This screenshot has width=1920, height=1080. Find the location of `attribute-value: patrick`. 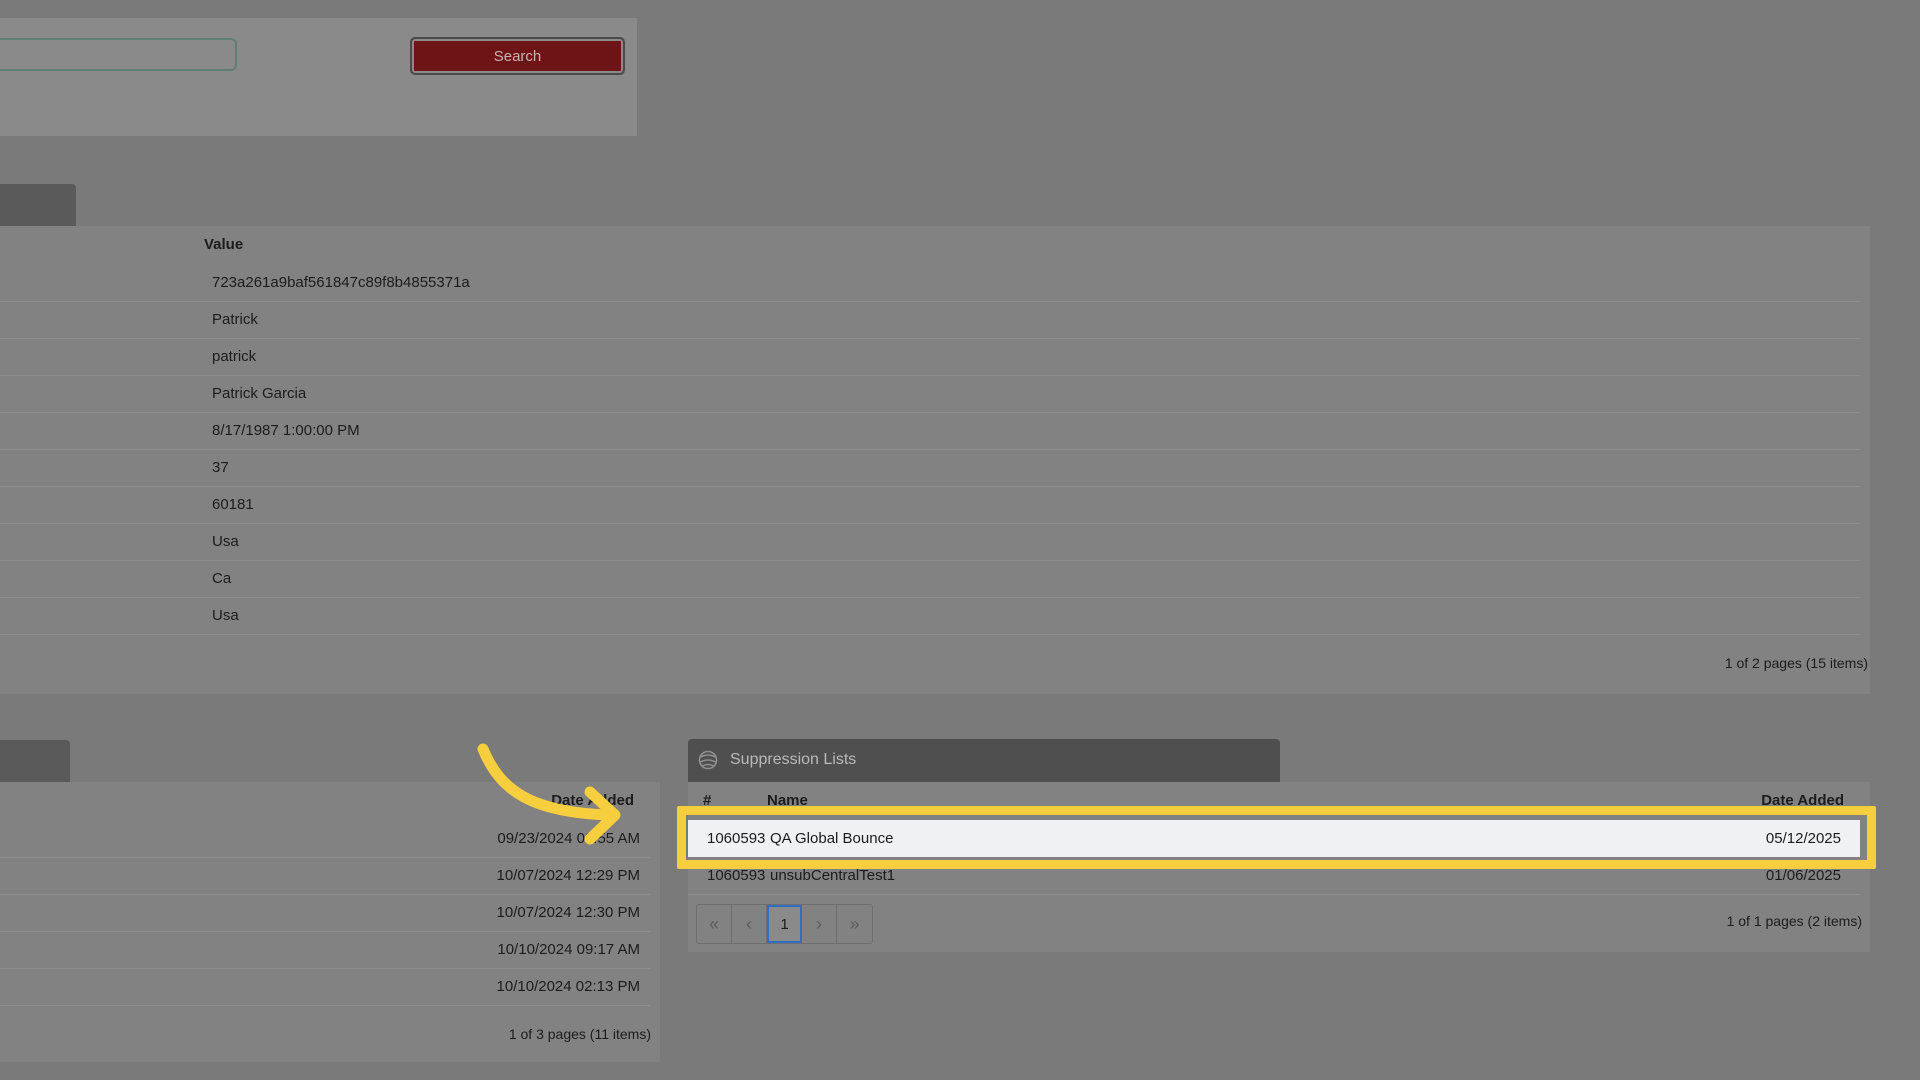

attribute-value: patrick is located at coordinates (234, 356).